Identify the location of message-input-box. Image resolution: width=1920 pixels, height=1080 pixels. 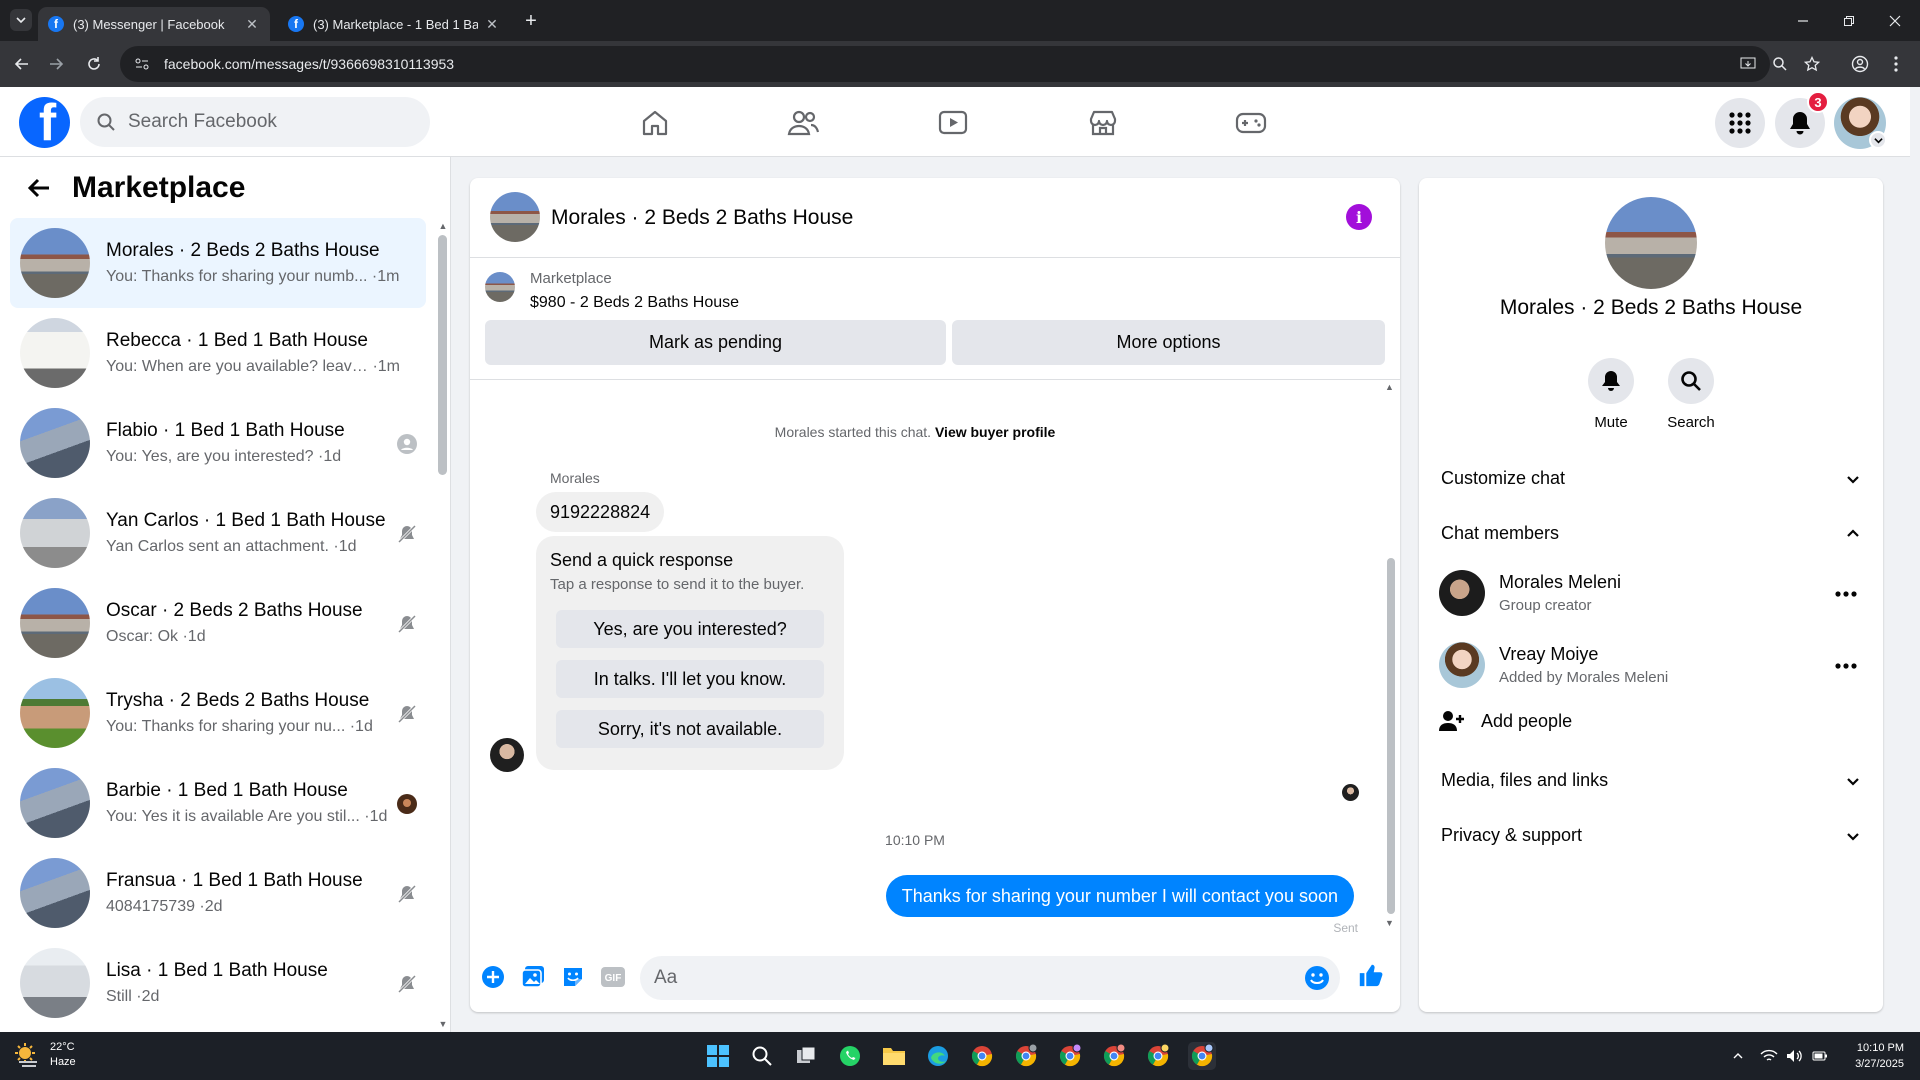
(990, 978).